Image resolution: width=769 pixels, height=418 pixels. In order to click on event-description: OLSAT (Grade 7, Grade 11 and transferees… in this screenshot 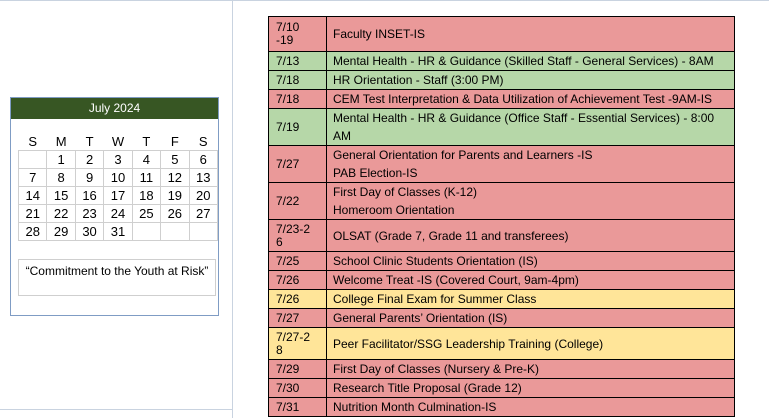, I will do `click(530, 235)`.